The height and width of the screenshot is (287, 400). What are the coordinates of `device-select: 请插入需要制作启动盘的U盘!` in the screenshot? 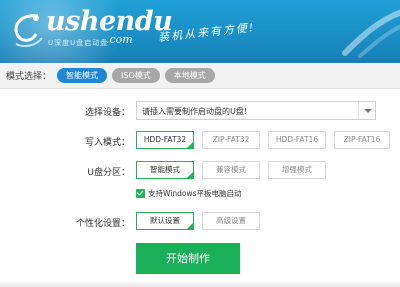 It's located at (256, 110).